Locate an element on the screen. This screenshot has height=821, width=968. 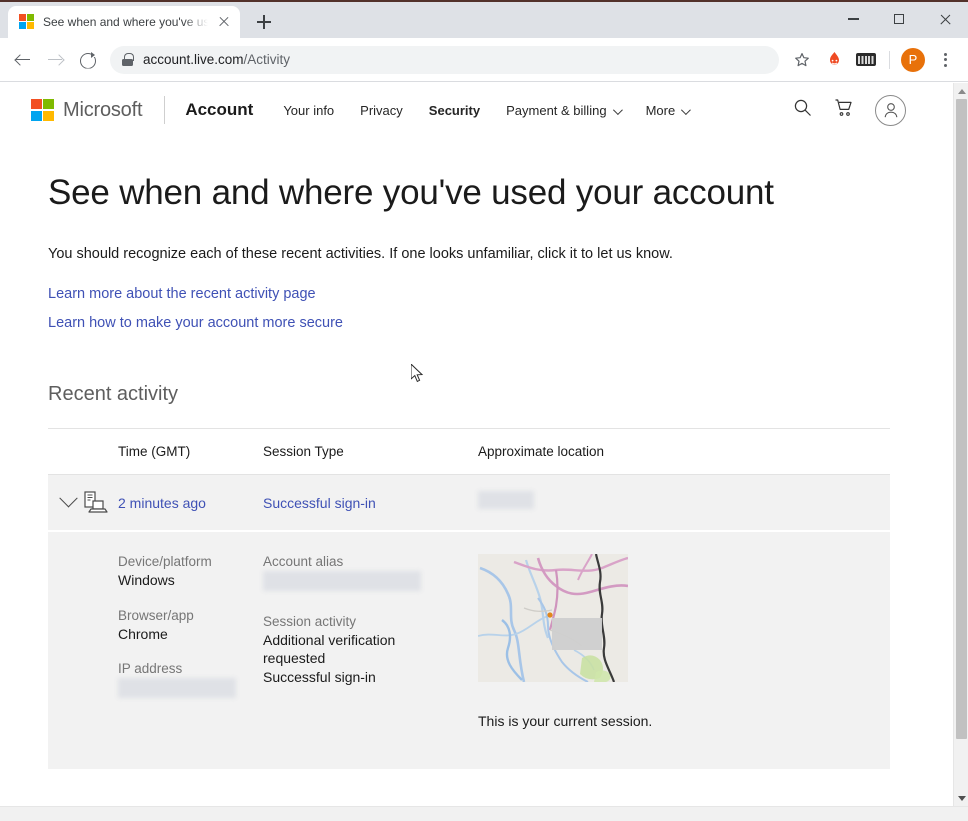
profile-avatar: P is located at coordinates (913, 59).